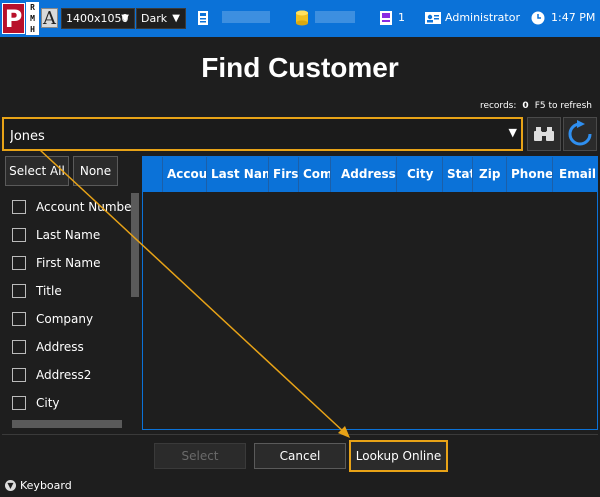 The height and width of the screenshot is (497, 600). I want to click on user-icon, so click(433, 18).